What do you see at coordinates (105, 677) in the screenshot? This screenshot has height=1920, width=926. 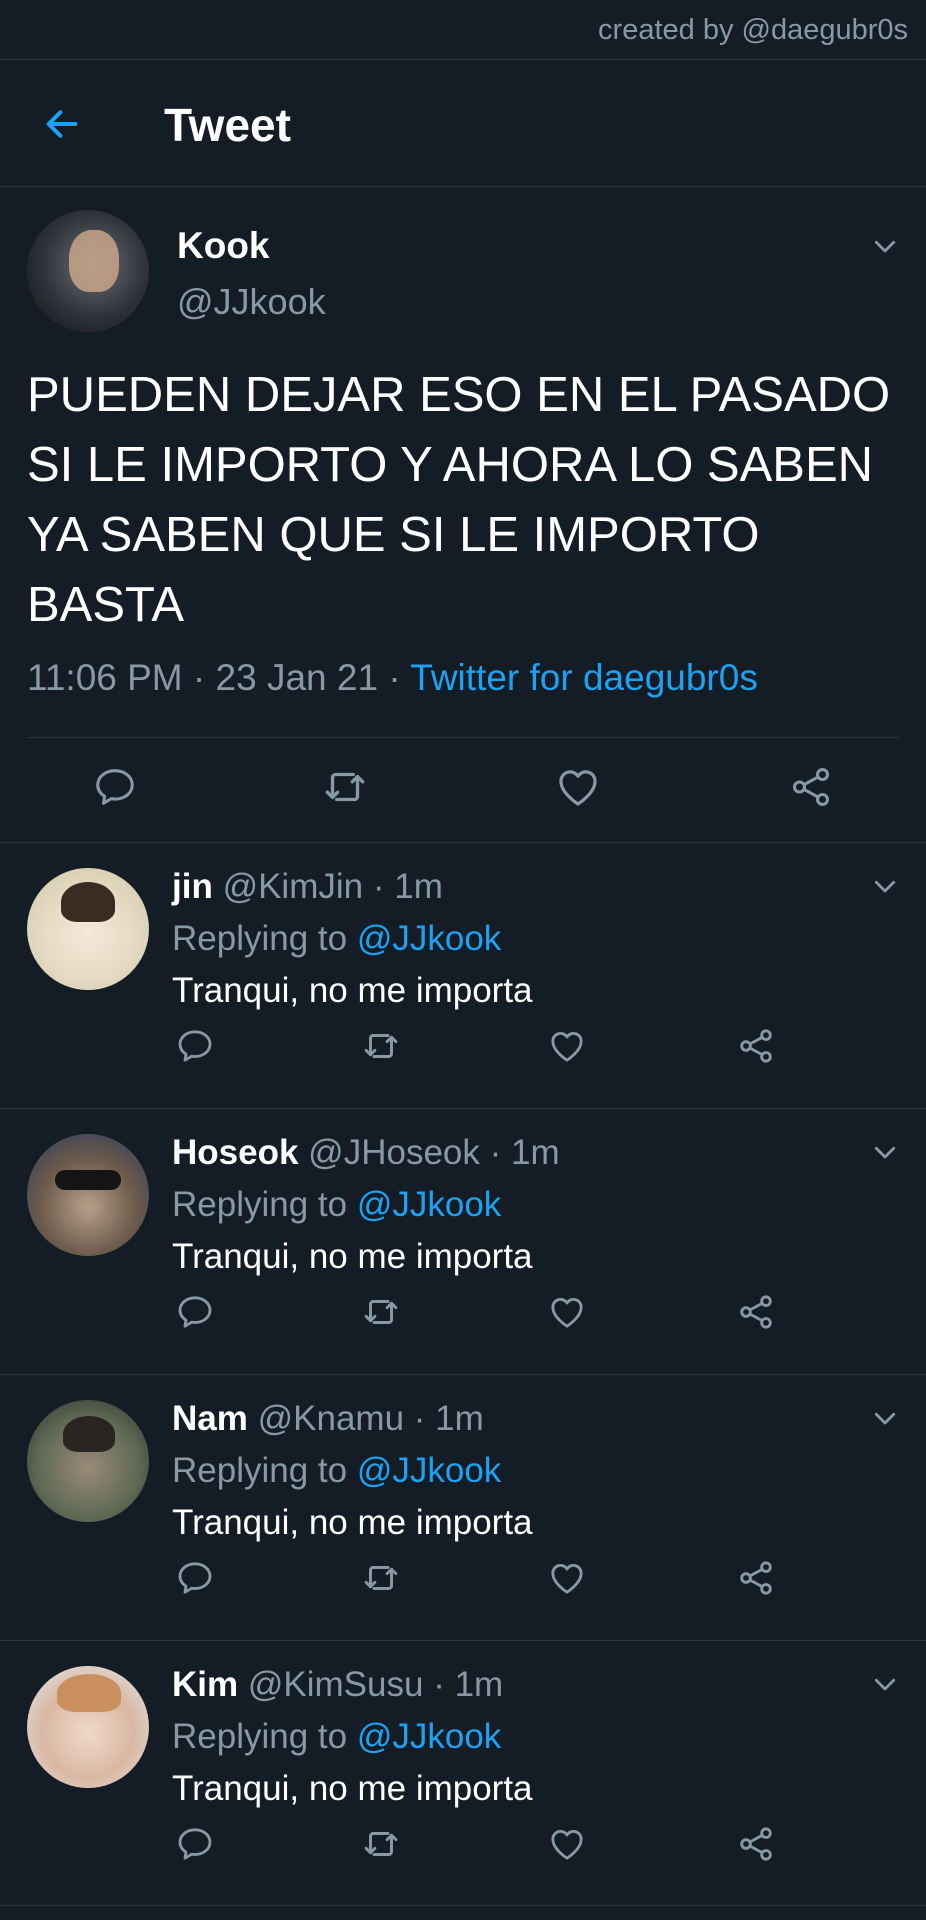 I see `tweet-time: 11:06 PM` at bounding box center [105, 677].